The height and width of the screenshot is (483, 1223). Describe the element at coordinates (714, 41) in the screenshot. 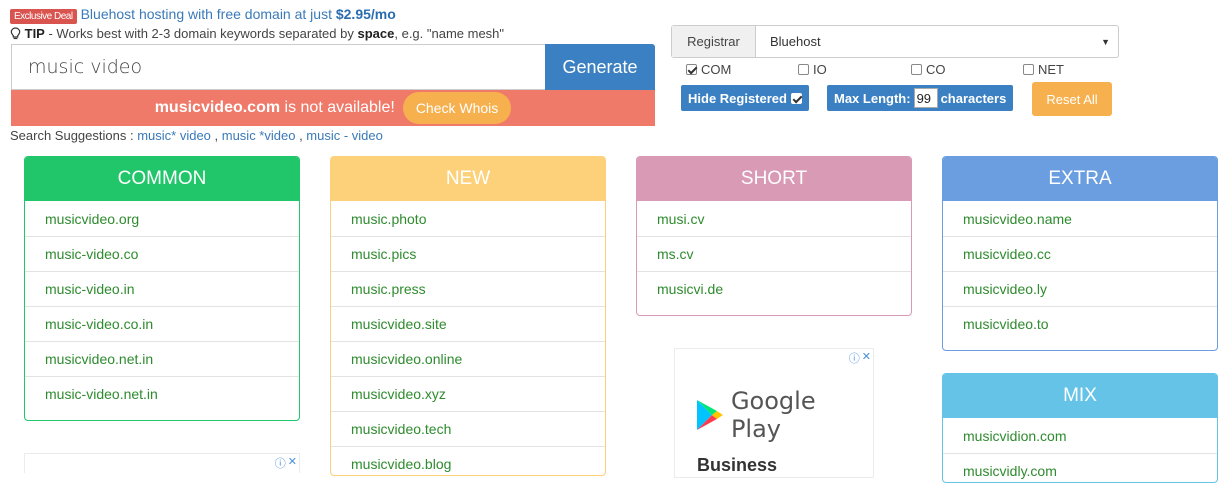

I see `registrar-label: Registrar` at that location.